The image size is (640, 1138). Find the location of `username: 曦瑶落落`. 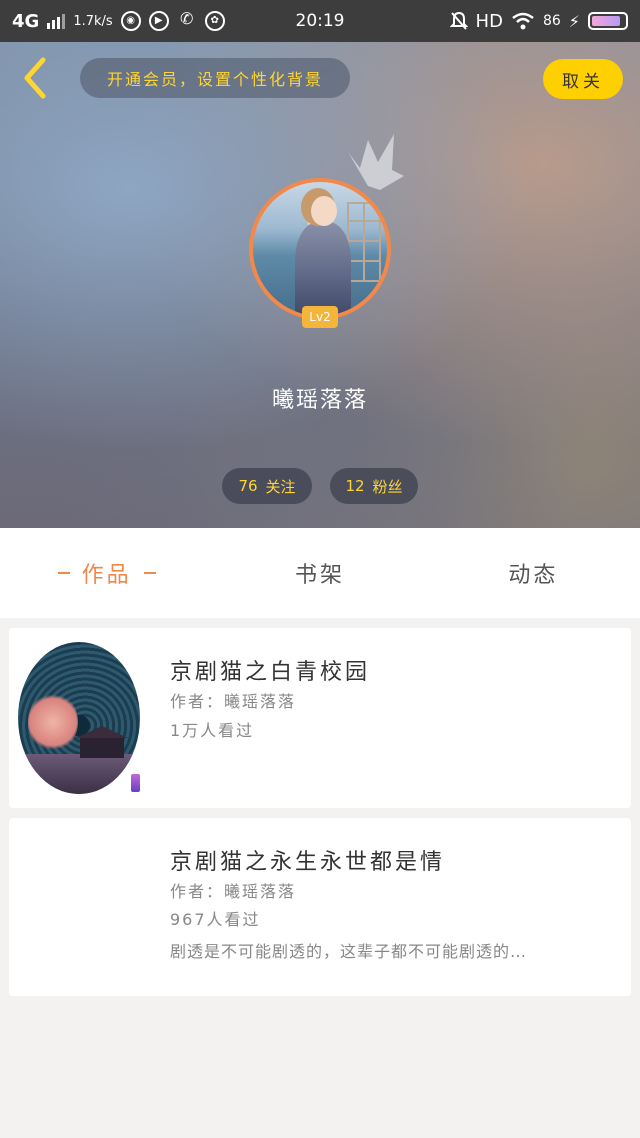

username: 曦瑶落落 is located at coordinates (319, 400).